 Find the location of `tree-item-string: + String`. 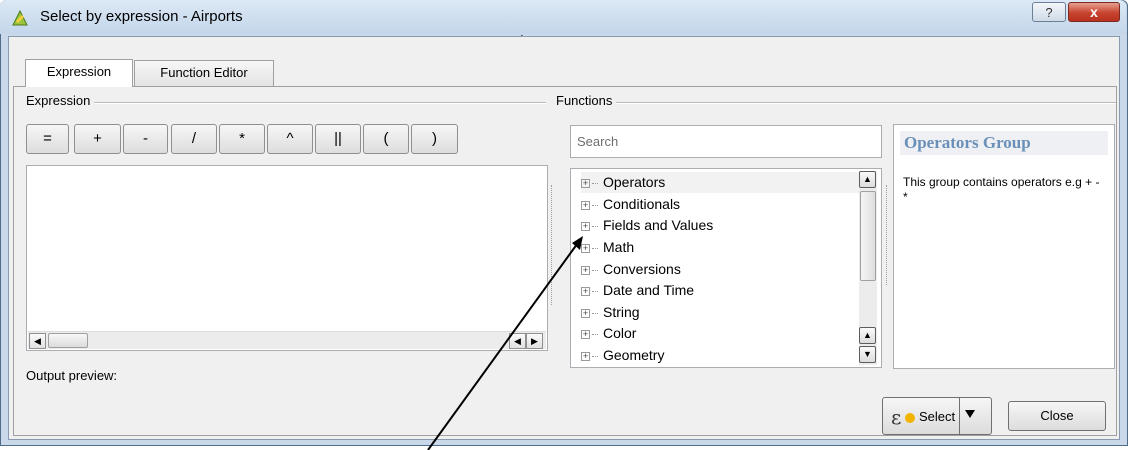

tree-item-string: + String is located at coordinates (721, 312).